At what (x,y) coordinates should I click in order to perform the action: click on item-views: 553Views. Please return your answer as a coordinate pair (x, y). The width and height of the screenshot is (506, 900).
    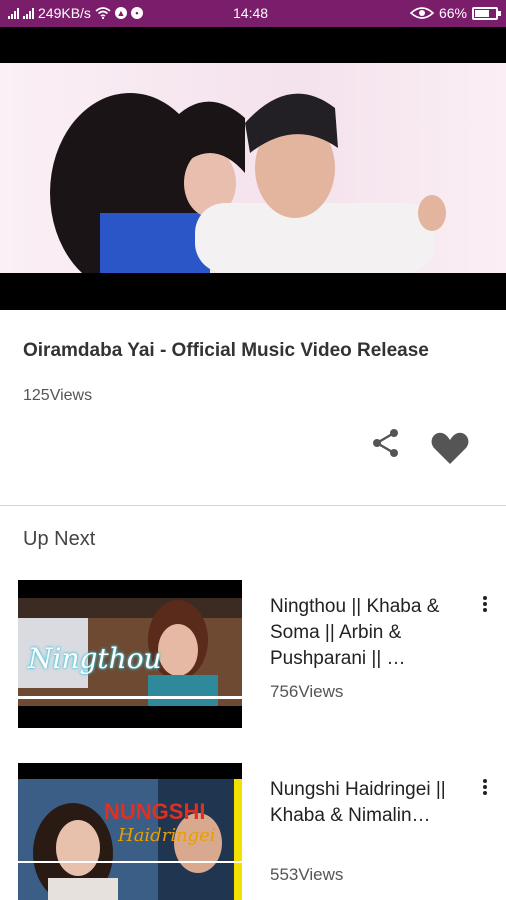
    Looking at the image, I should click on (307, 874).